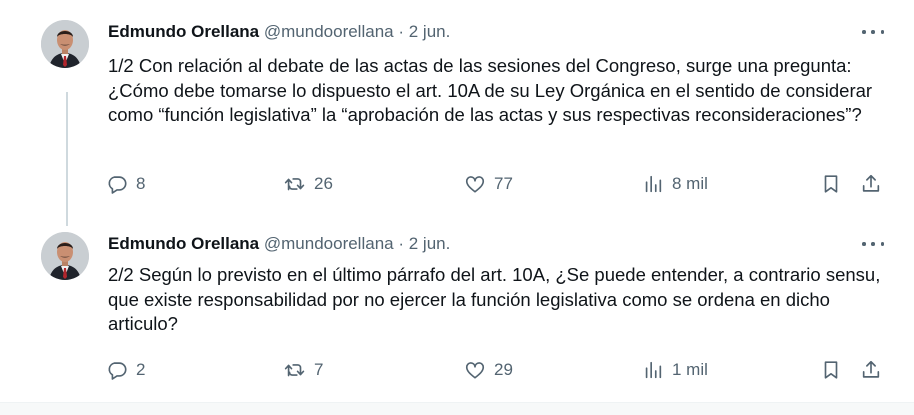  I want to click on retweet-count: 26, so click(323, 183).